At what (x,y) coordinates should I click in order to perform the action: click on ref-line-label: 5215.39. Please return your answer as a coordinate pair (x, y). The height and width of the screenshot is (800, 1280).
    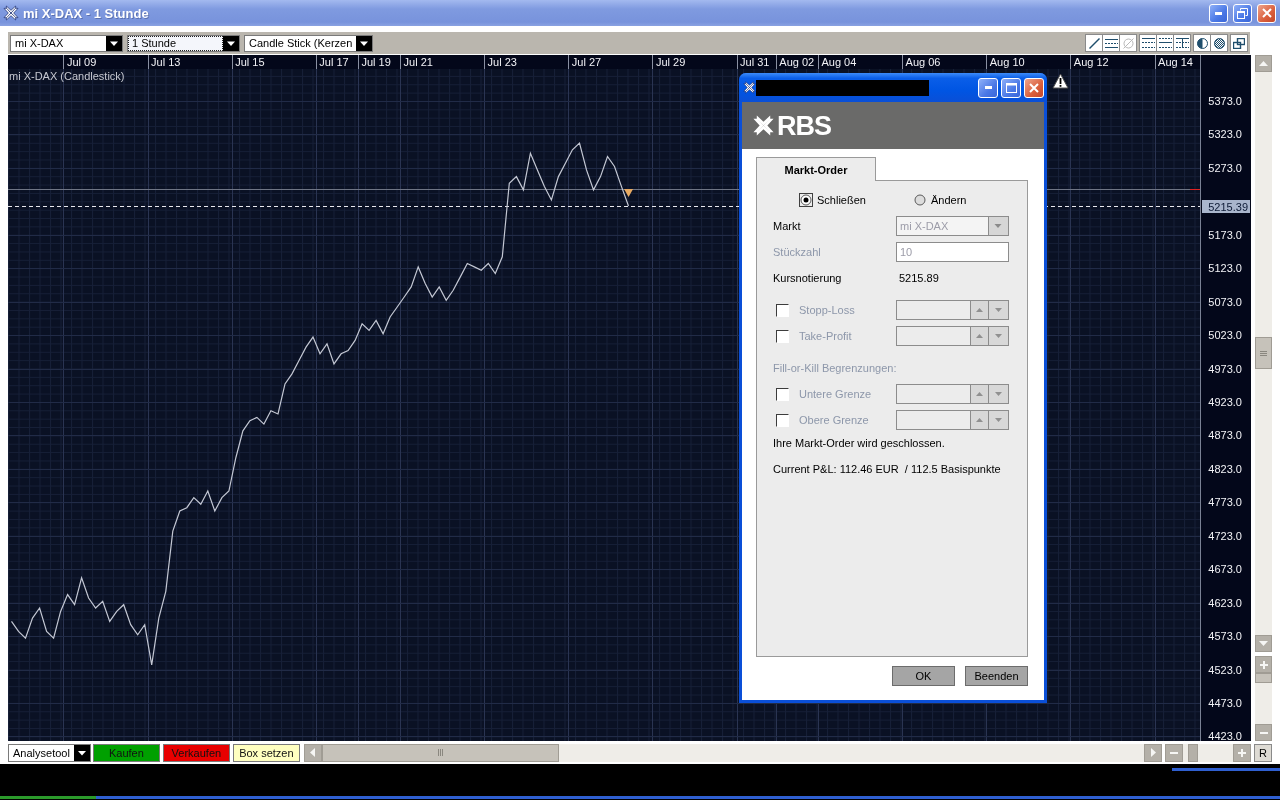
    Looking at the image, I should click on (1228, 206).